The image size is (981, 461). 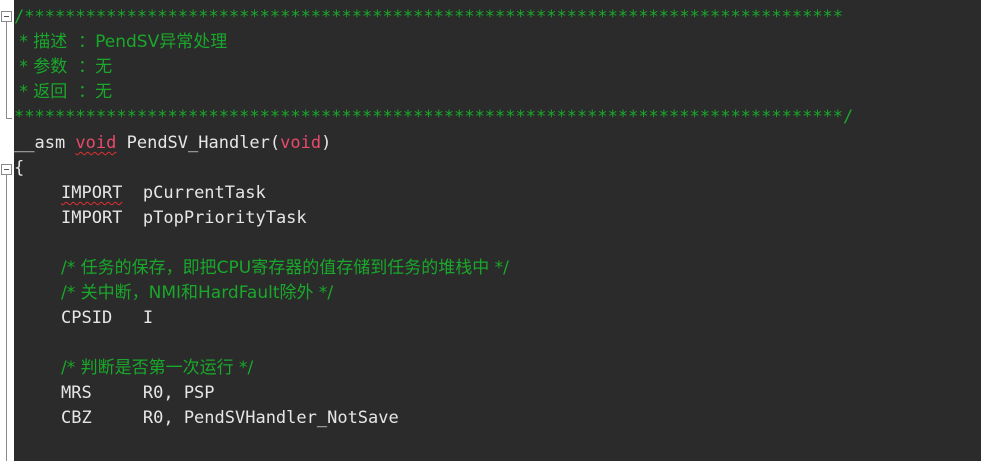 I want to click on import-current-task-line: IMPORT pCurrentTask, so click(x=163, y=193).